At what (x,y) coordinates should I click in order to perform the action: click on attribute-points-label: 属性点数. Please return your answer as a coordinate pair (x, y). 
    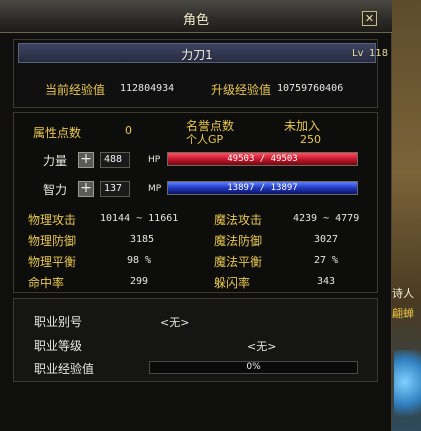
    Looking at the image, I should click on (57, 133).